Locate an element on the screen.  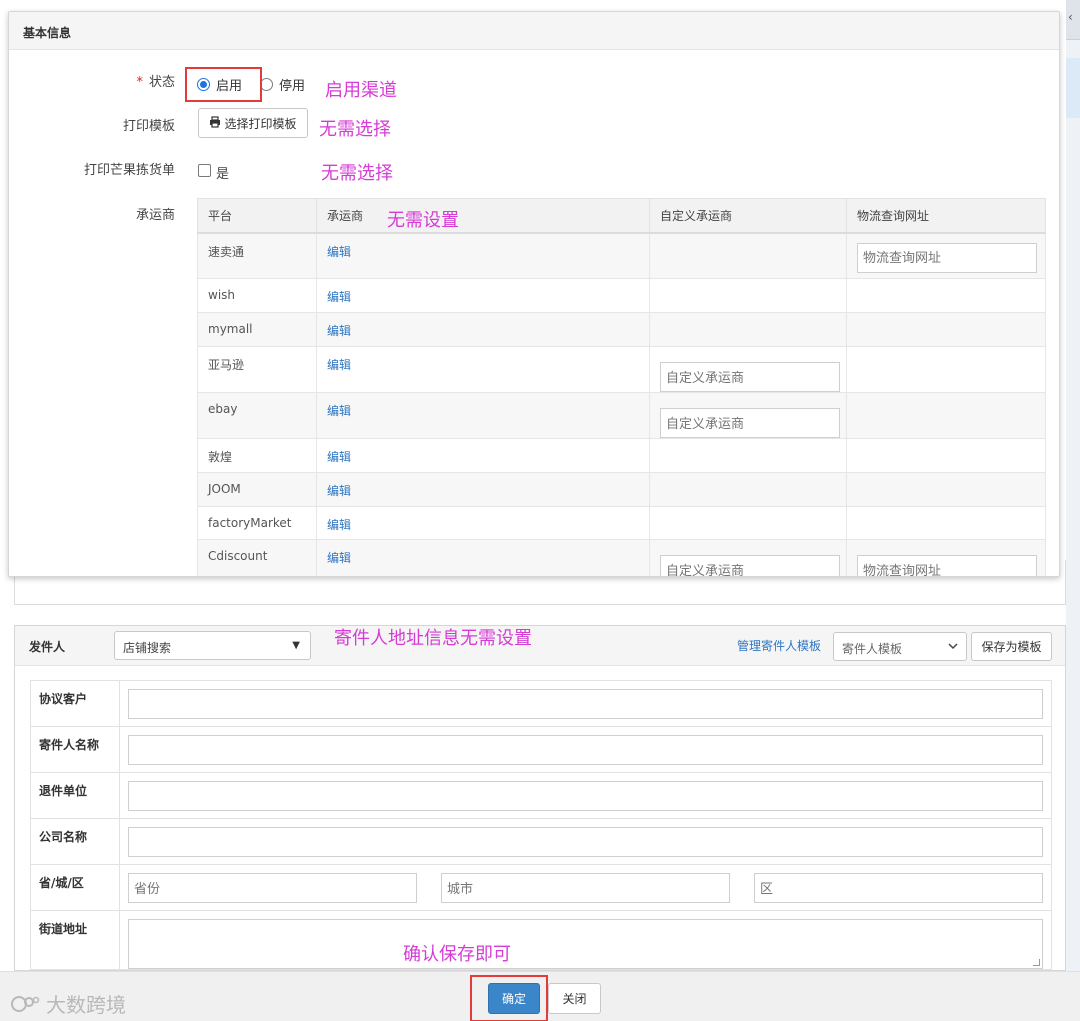
company-name-input is located at coordinates (585, 842).